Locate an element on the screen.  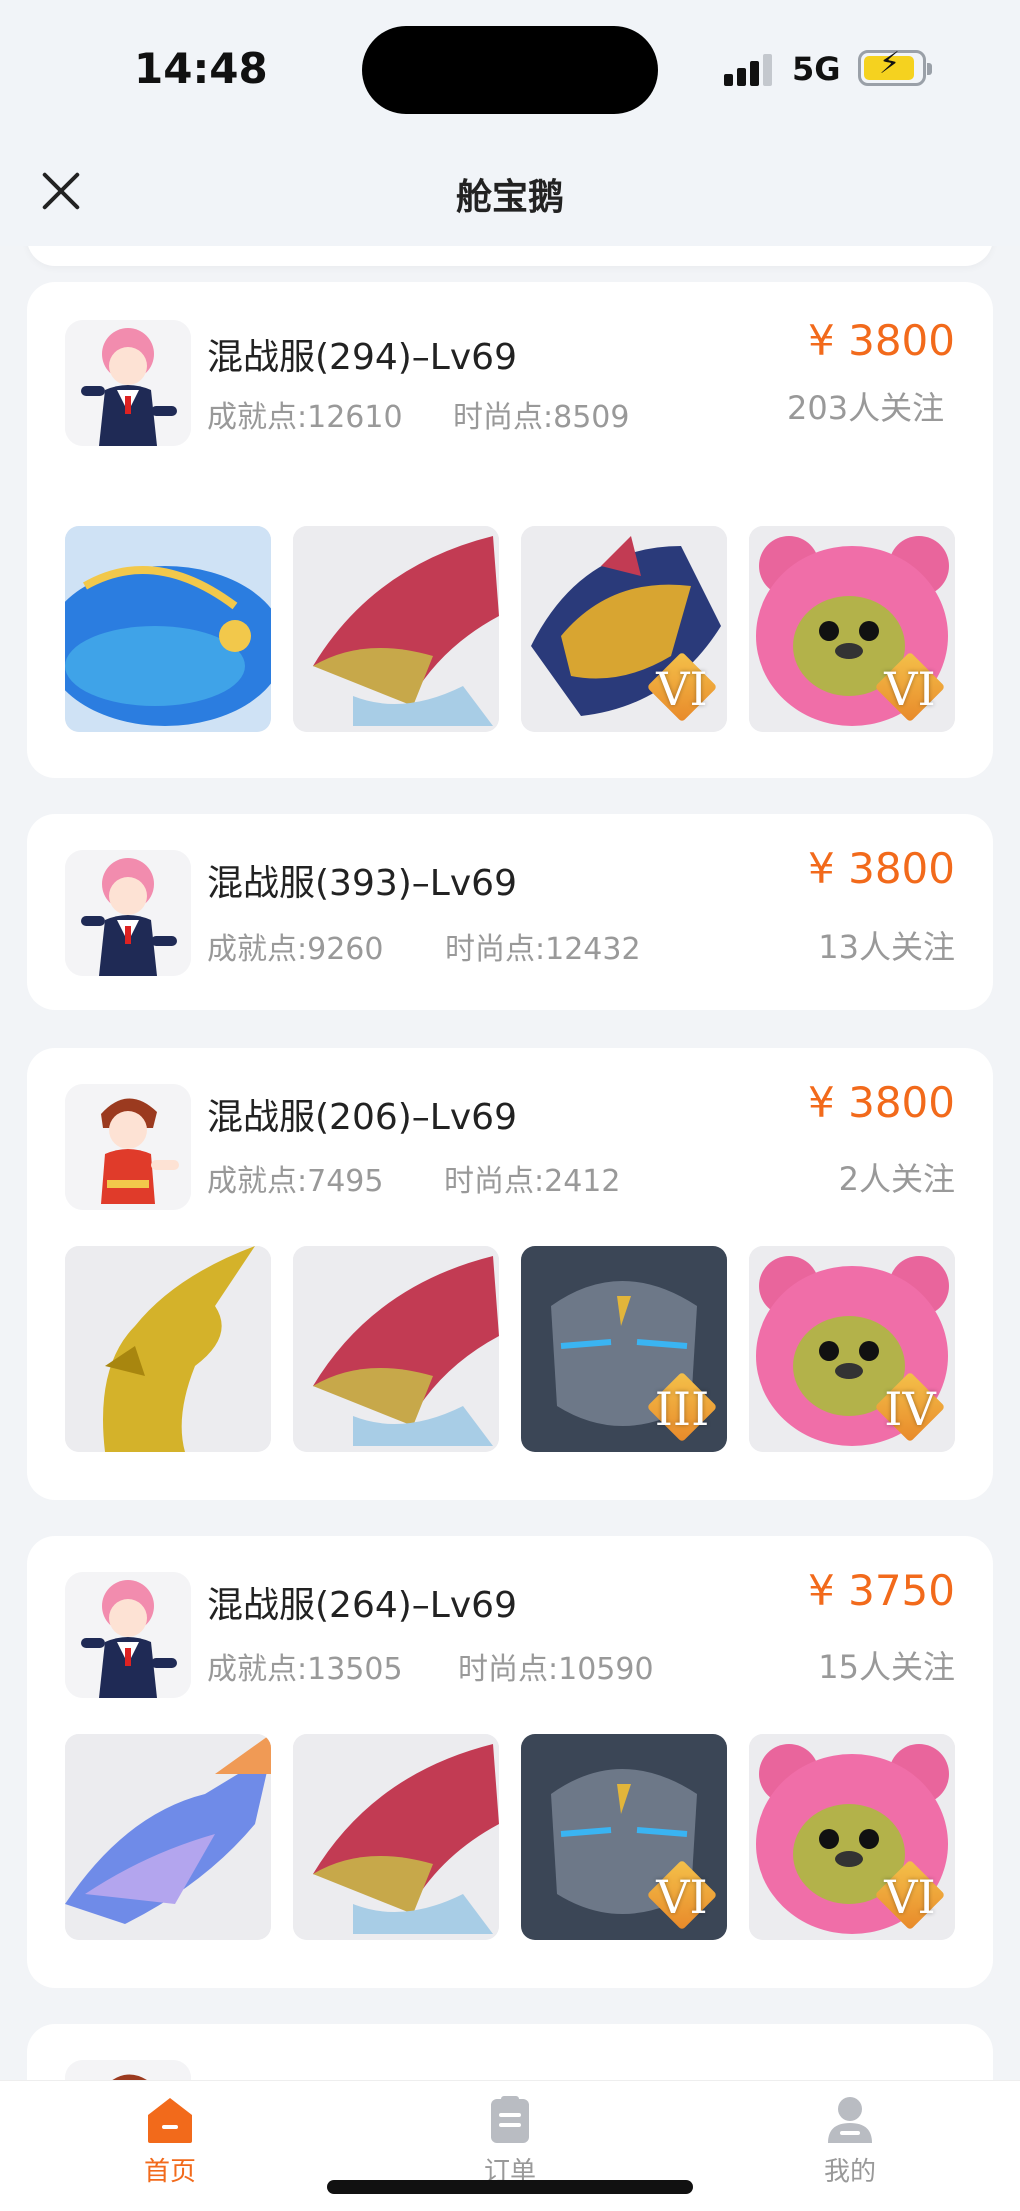
tab-home-label: 首页 is located at coordinates (169, 2172).